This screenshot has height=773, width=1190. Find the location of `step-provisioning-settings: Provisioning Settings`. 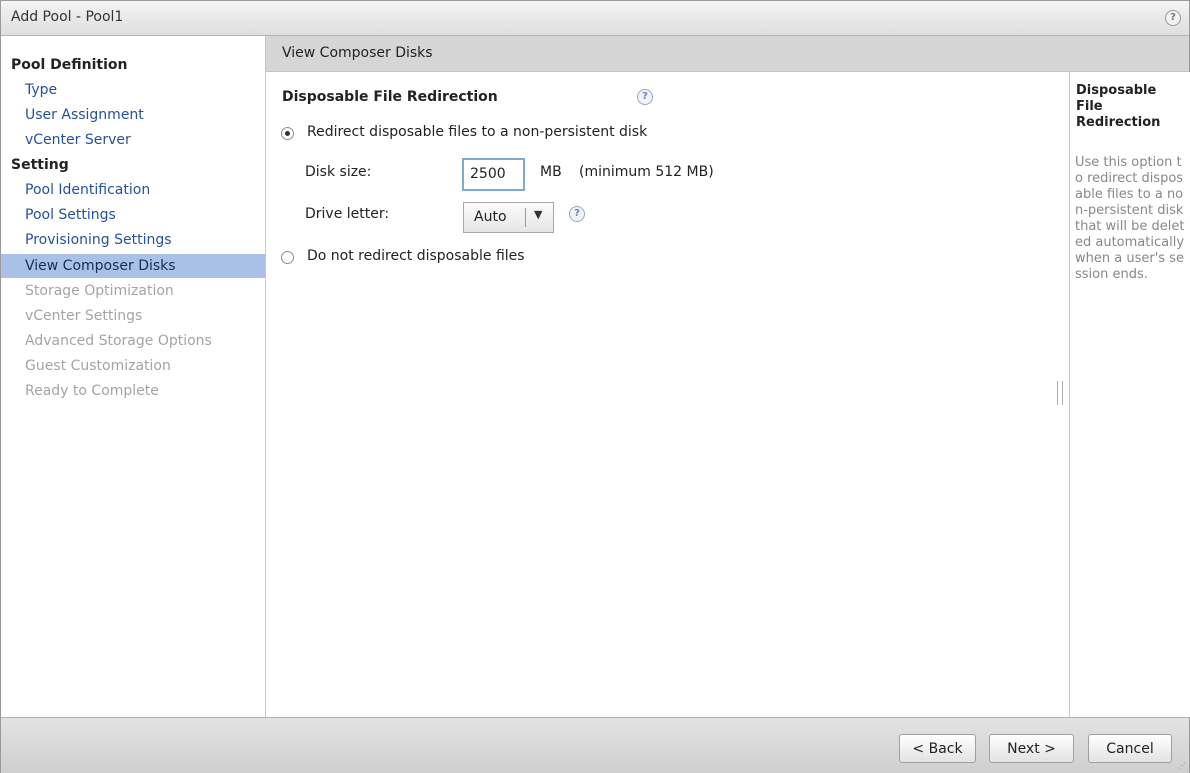

step-provisioning-settings: Provisioning Settings is located at coordinates (133, 240).